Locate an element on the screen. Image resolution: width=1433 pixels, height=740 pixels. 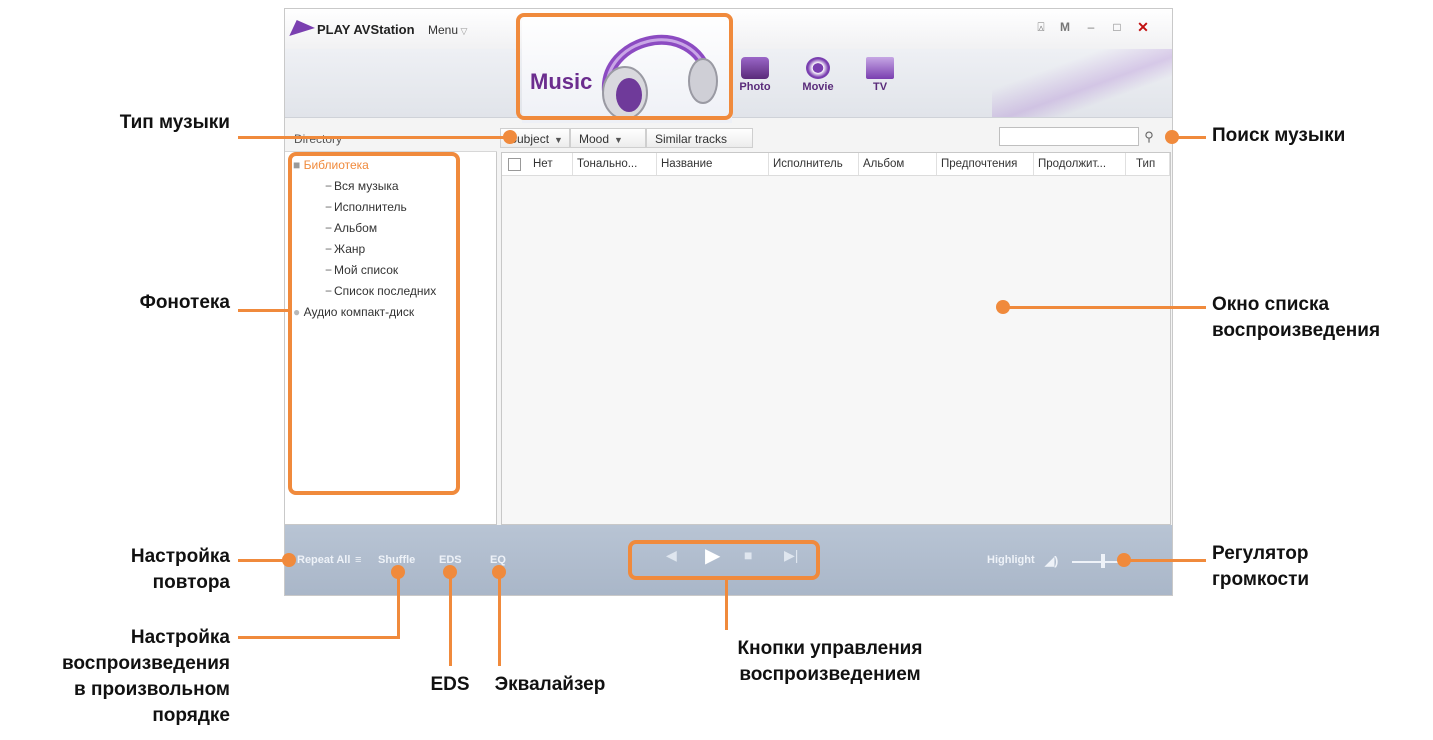
photo-icon is located at coordinates (755, 68).